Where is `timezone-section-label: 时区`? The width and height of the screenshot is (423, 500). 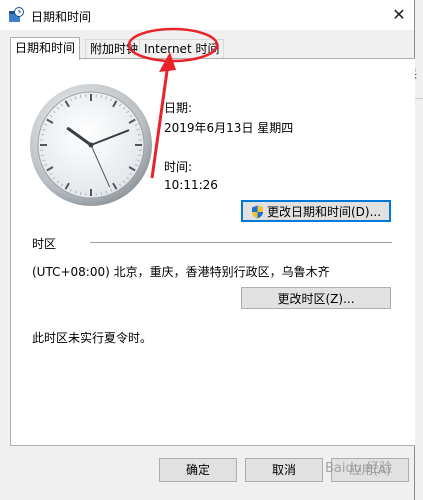
timezone-section-label: 时区 is located at coordinates (44, 244).